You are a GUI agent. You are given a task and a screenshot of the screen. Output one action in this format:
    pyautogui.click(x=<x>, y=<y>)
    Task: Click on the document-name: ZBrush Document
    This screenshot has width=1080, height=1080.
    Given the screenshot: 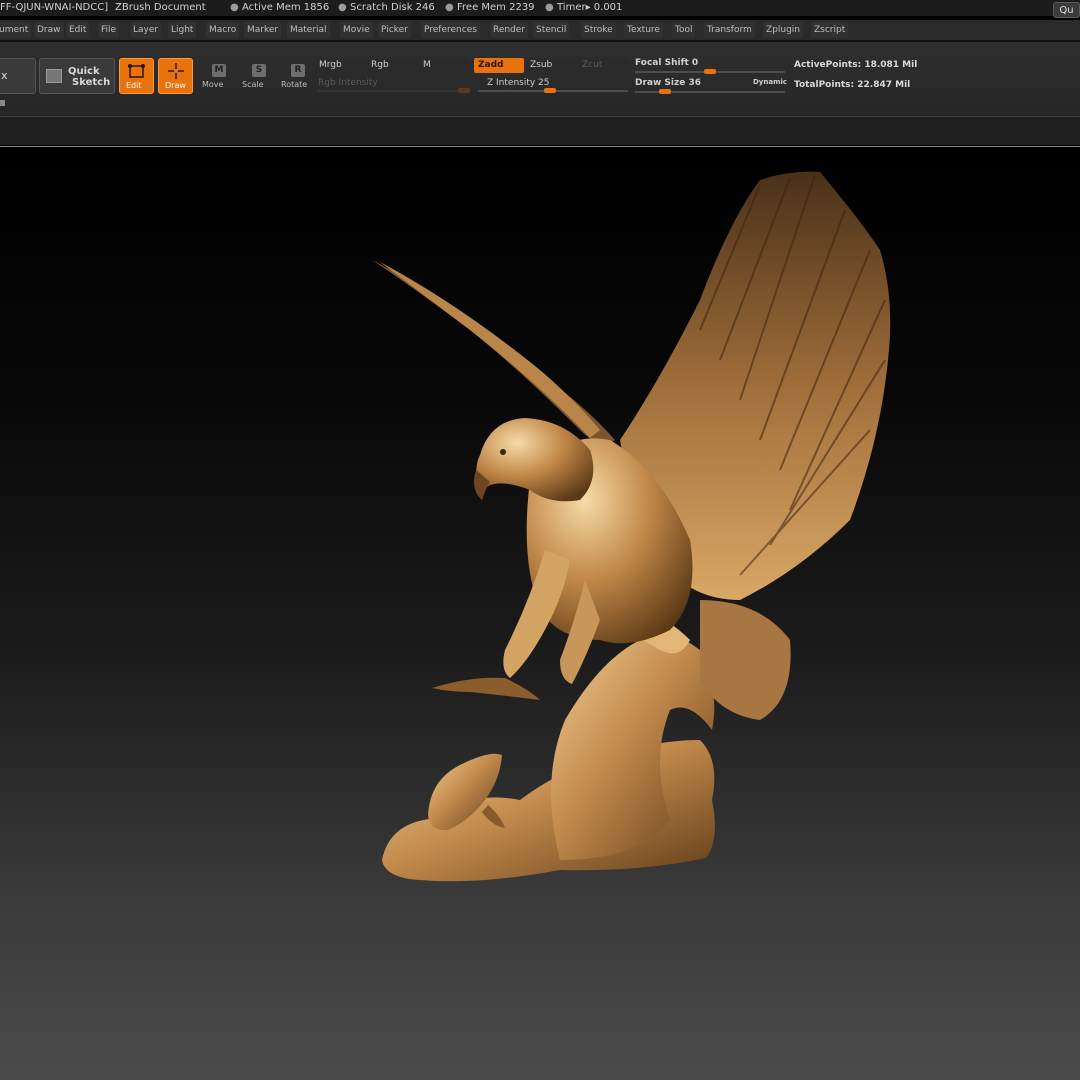 What is the action you would take?
    pyautogui.click(x=160, y=7)
    